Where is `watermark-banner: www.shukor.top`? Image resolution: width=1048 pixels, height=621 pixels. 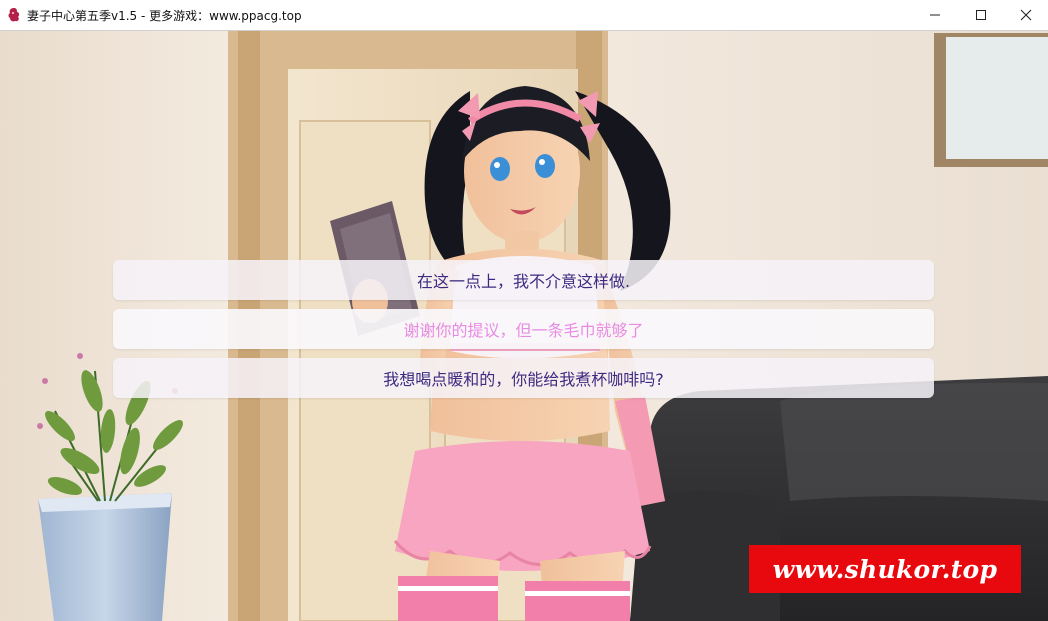 watermark-banner: www.shukor.top is located at coordinates (885, 569).